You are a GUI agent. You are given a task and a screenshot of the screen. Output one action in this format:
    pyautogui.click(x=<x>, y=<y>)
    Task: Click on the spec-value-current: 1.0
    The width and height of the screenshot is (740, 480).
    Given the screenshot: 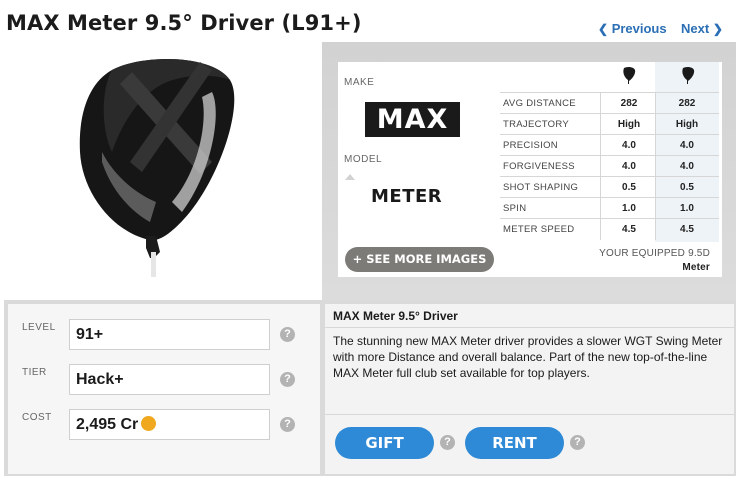 What is the action you would take?
    pyautogui.click(x=629, y=208)
    